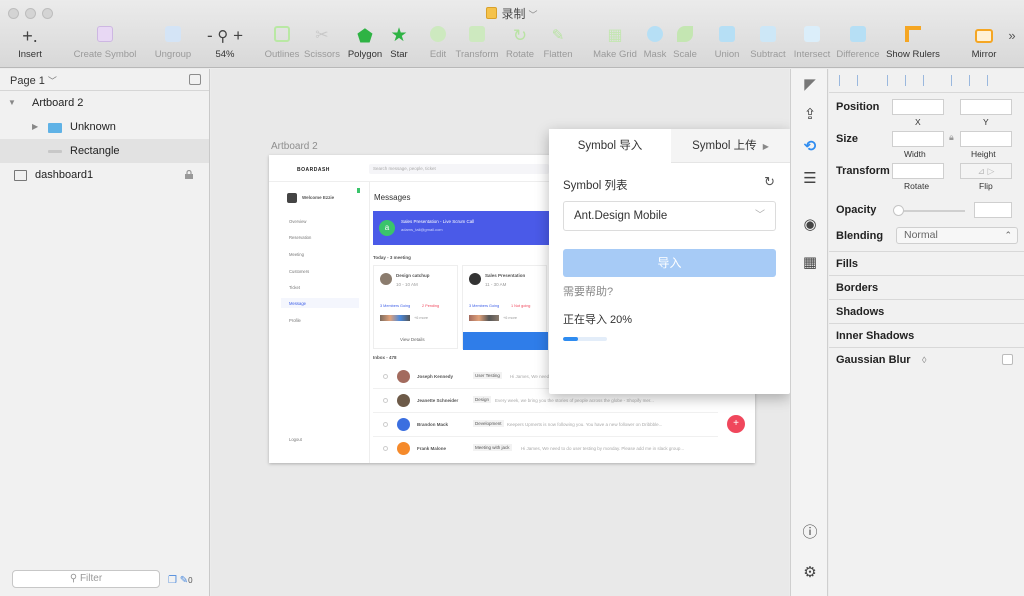 Image resolution: width=1024 pixels, height=596 pixels. I want to click on lock-icon, so click(189, 174).